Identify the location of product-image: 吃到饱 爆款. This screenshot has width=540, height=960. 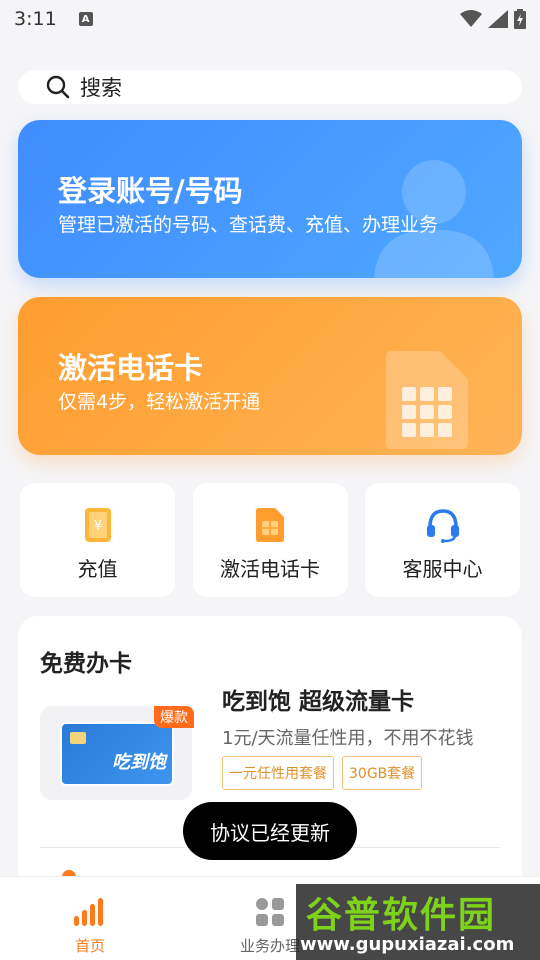
(117, 753).